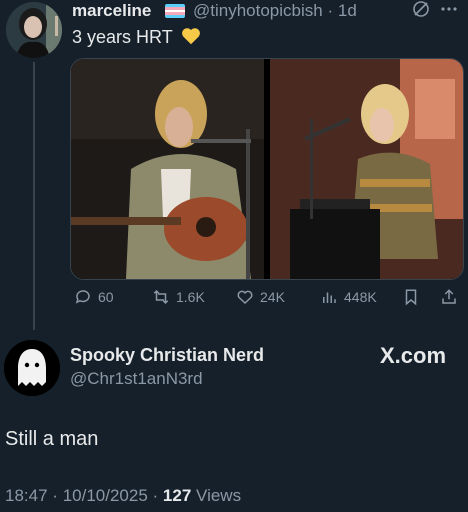 This screenshot has height=512, width=468. I want to click on like-button: 24K, so click(260, 297).